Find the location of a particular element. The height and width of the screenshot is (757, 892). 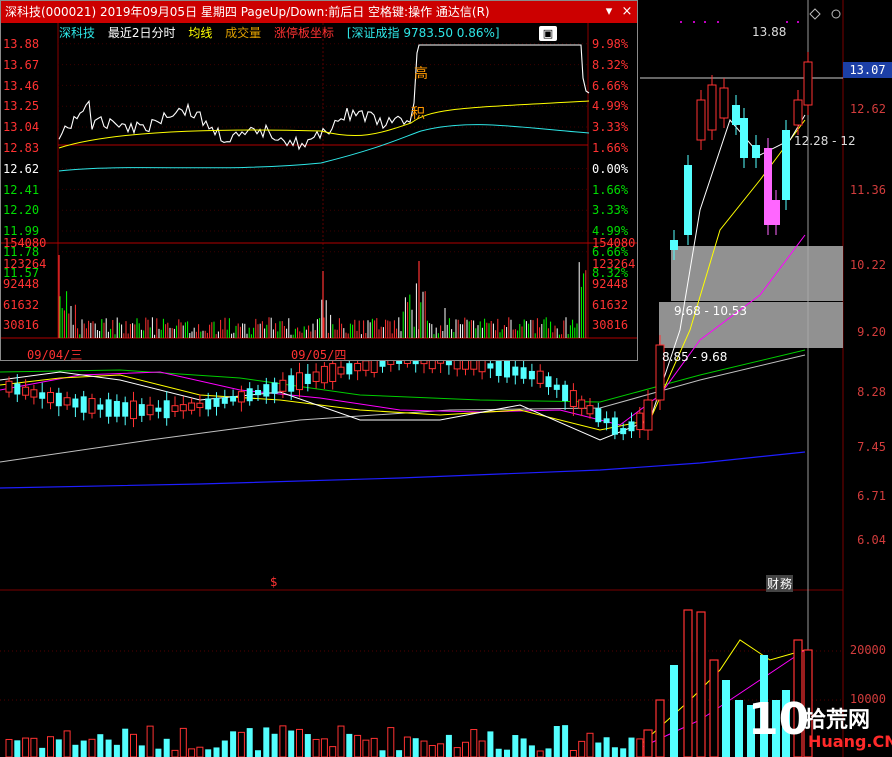

tag-accumulate: 积 is located at coordinates (418, 114).